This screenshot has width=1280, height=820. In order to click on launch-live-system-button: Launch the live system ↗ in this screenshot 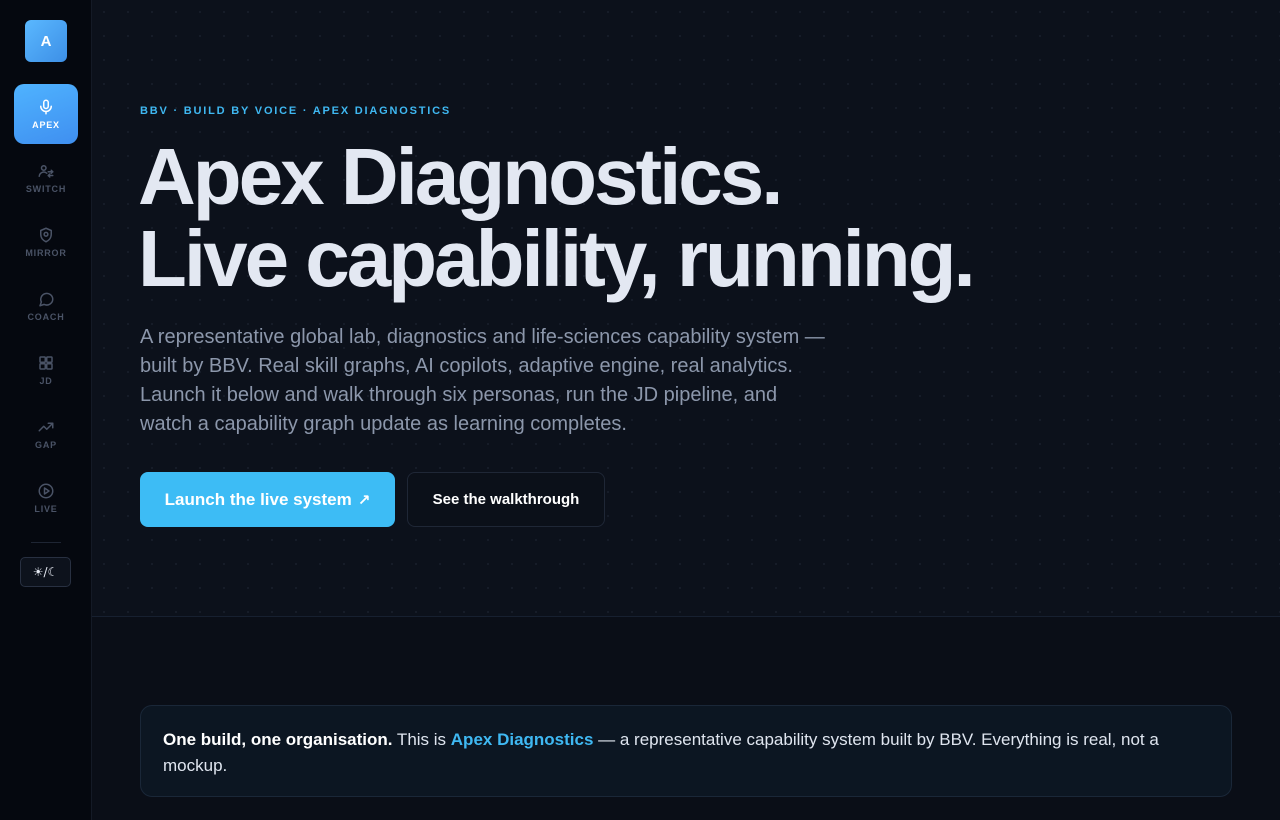, I will do `click(267, 499)`.